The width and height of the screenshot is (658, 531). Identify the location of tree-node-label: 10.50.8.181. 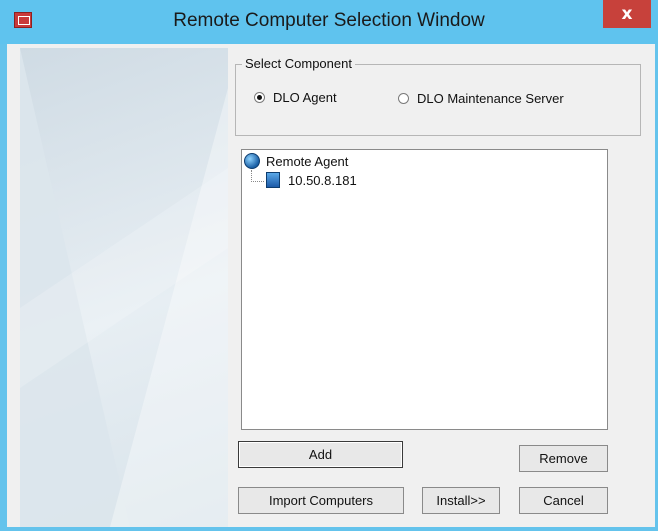
(322, 180).